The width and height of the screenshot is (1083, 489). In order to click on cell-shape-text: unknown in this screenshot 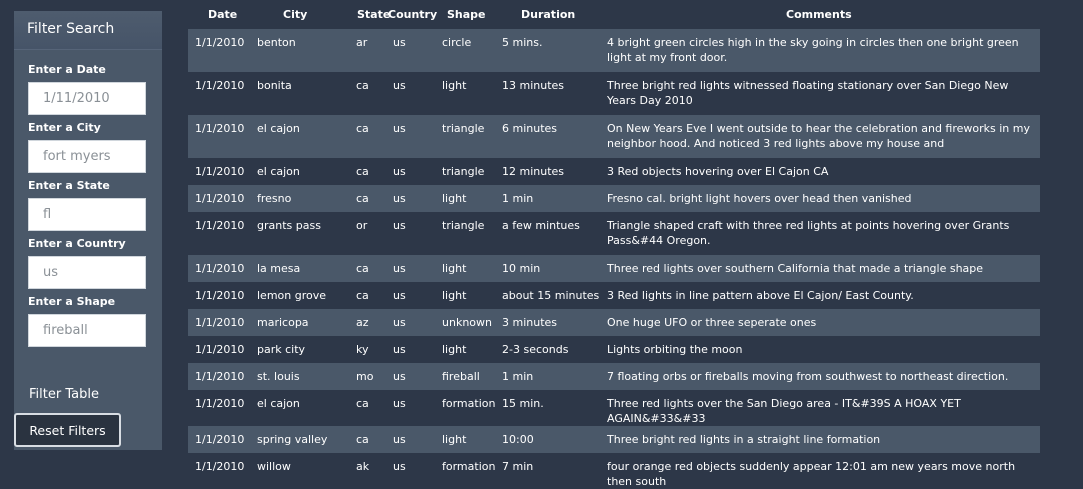, I will do `click(467, 322)`.